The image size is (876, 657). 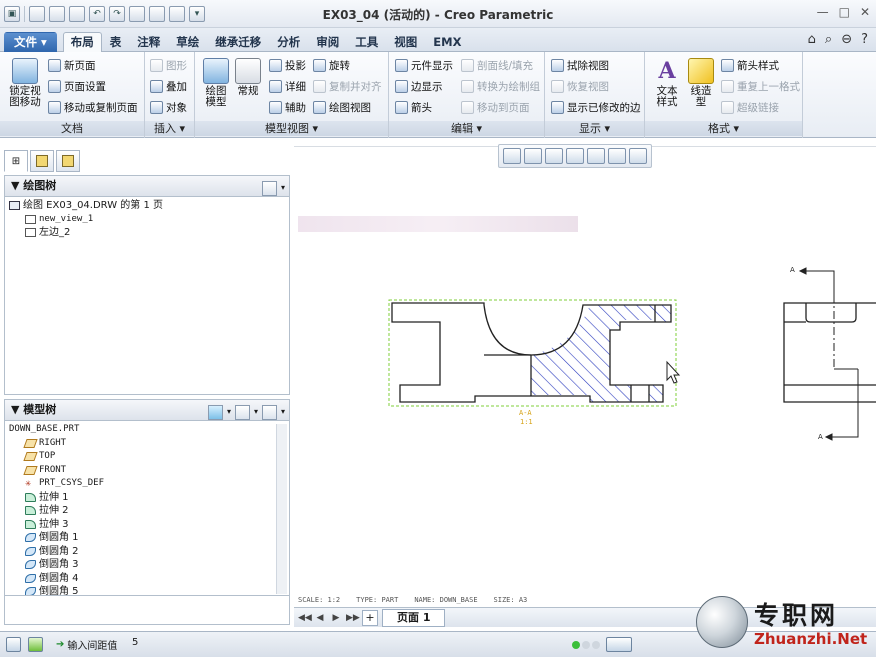 What do you see at coordinates (750, 107) in the screenshot?
I see `hyperlink-button: 超级链接` at bounding box center [750, 107].